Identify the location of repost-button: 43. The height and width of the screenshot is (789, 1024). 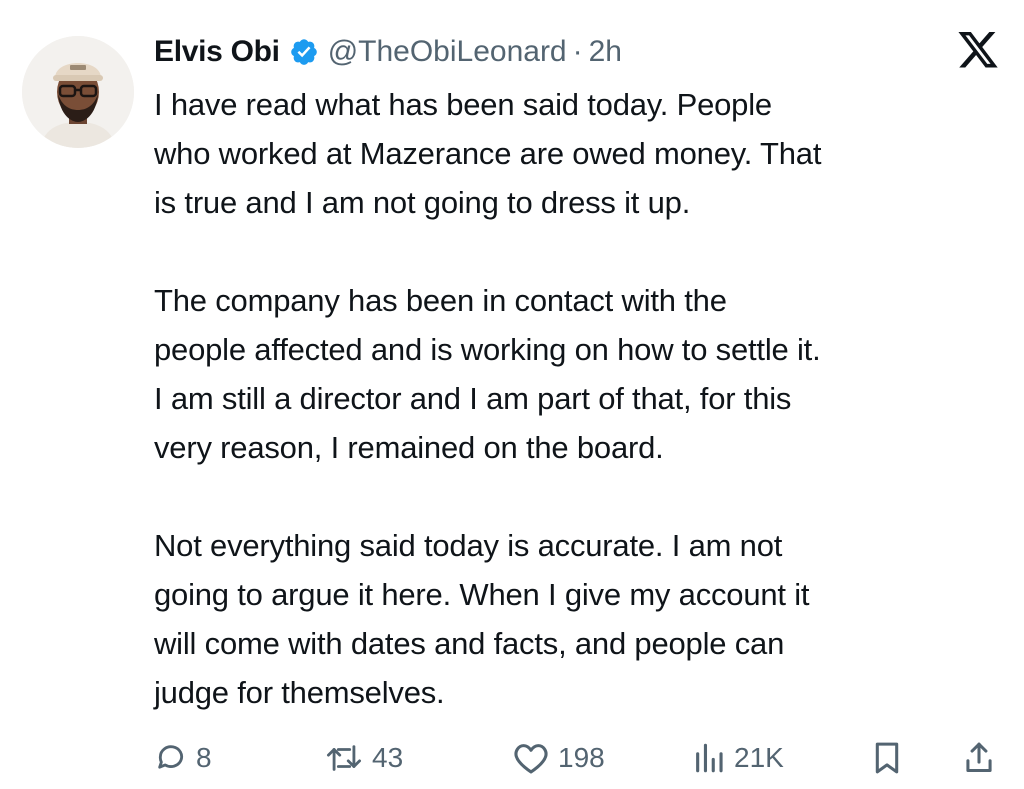
(363, 758).